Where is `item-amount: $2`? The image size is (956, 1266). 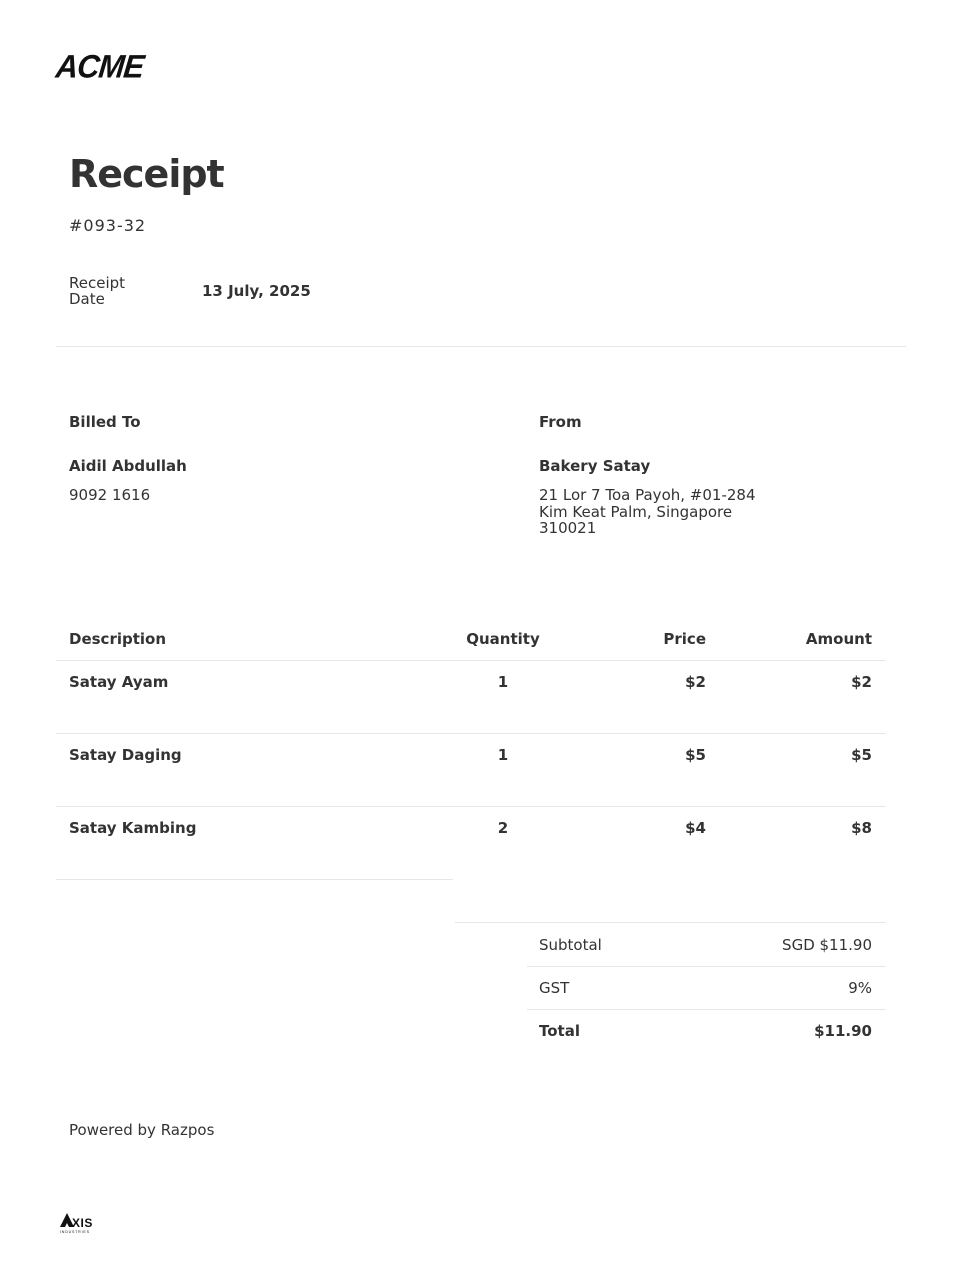
item-amount: $2 is located at coordinates (861, 682).